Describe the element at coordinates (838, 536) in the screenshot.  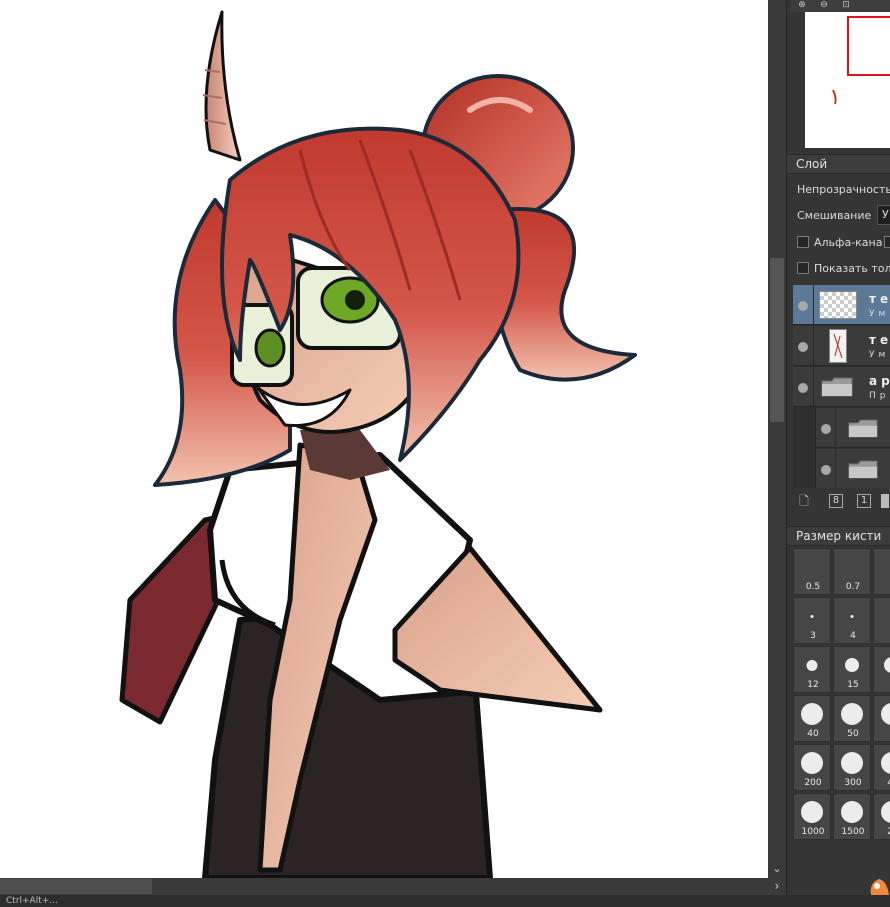
I see `brush-size-panel-header: Размер кисти` at that location.